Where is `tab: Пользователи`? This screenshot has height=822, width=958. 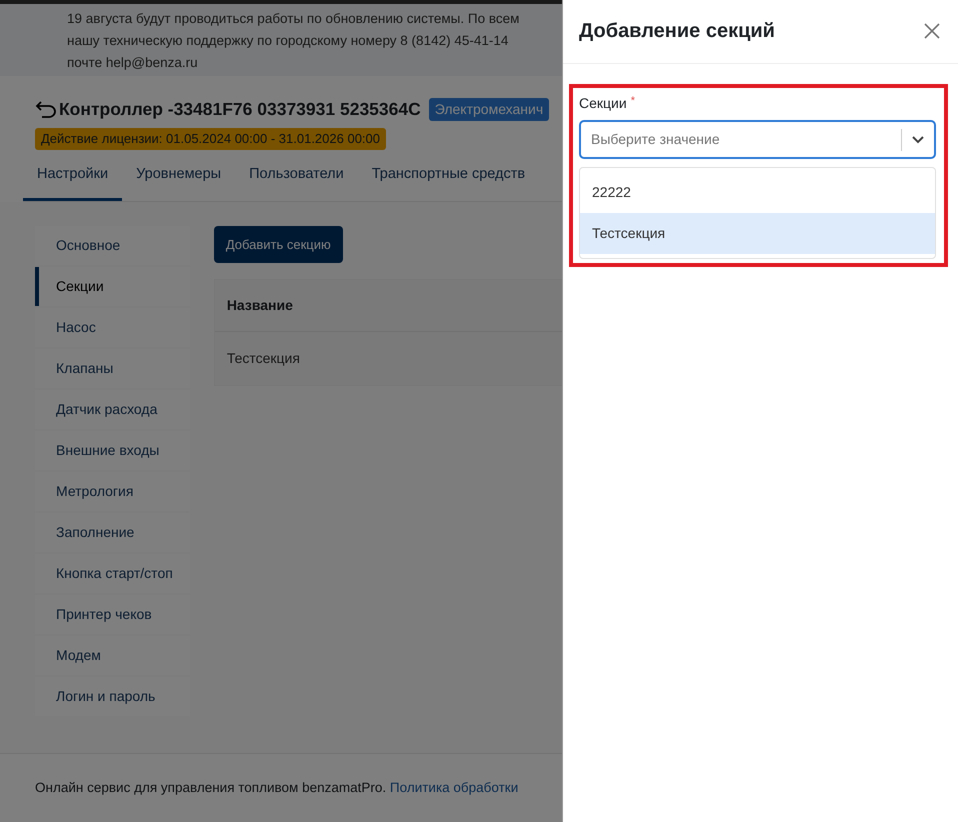 tab: Пользователи is located at coordinates (296, 178).